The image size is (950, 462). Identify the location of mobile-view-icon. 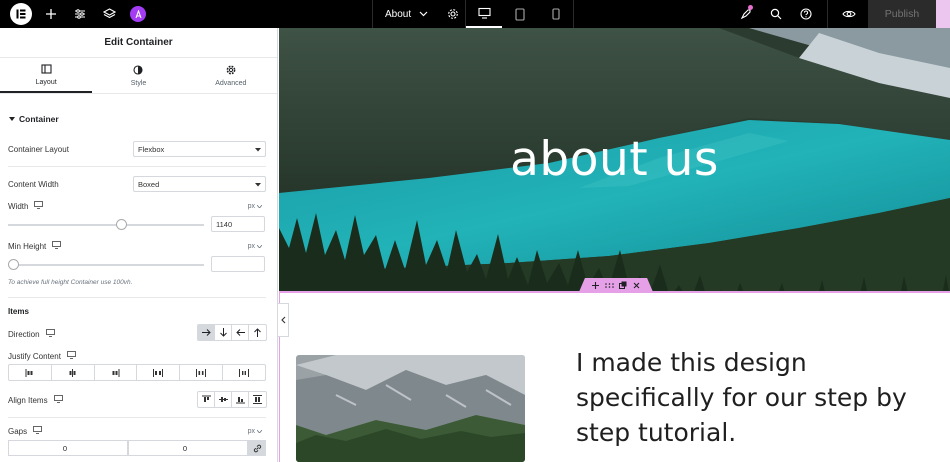
(556, 14).